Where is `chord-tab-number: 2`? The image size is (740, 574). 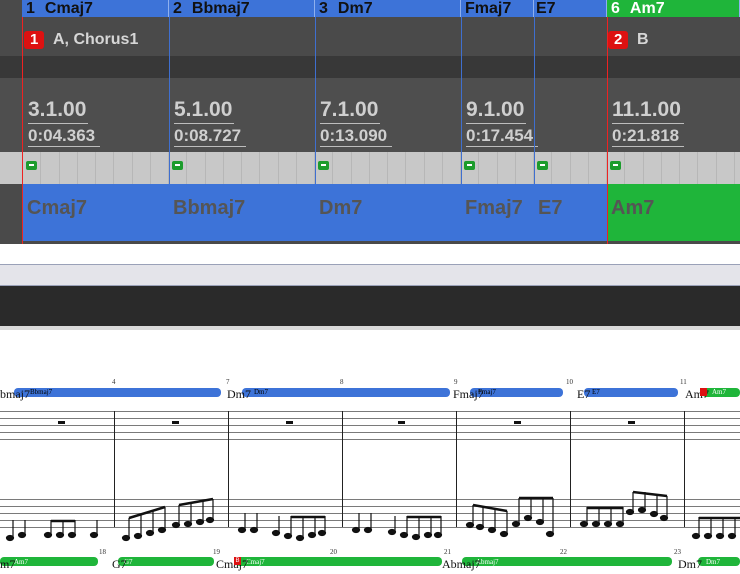
chord-tab-number: 2 is located at coordinates (177, 8).